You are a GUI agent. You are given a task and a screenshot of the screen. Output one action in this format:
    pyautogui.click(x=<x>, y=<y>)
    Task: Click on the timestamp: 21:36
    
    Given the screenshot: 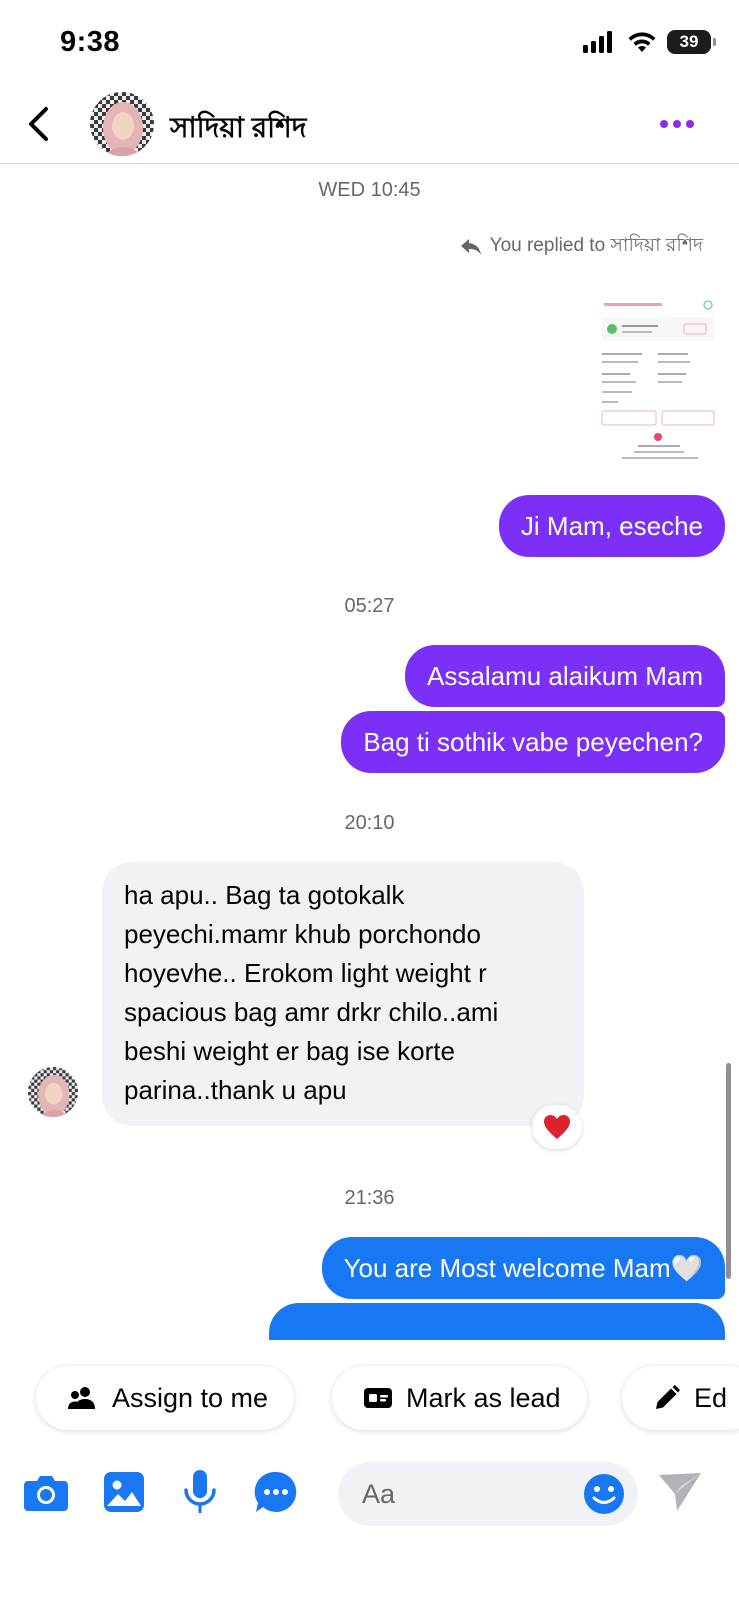 What is the action you would take?
    pyautogui.click(x=369, y=1198)
    